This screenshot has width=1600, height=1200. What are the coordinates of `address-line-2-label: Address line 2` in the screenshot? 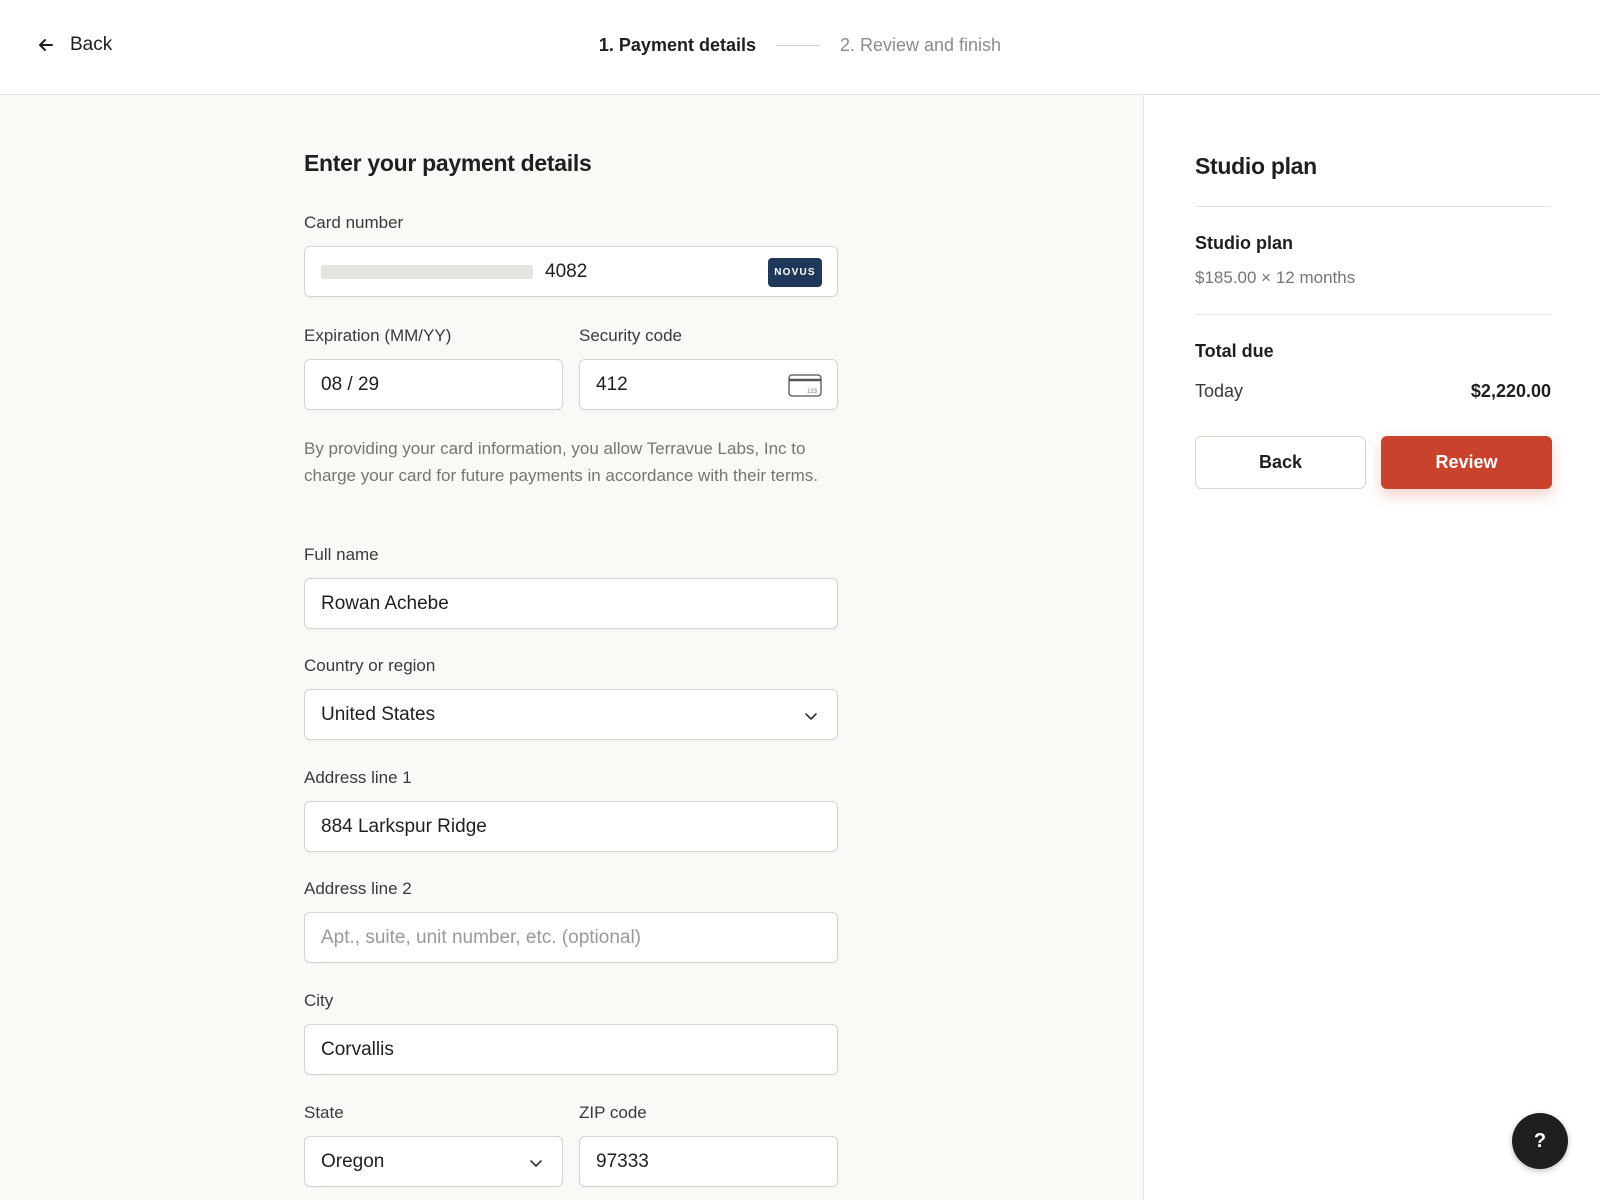 It's located at (358, 888).